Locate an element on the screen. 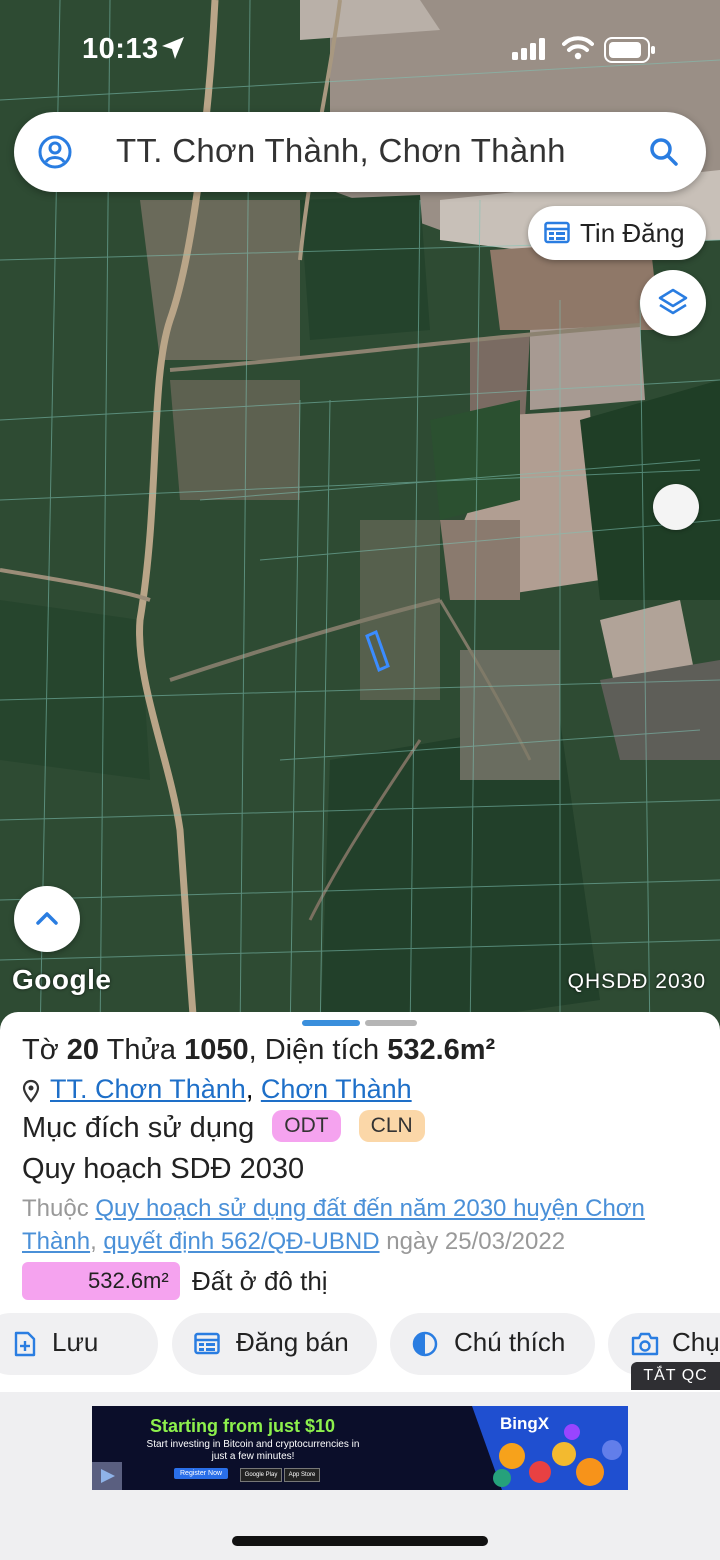 Image resolution: width=720 pixels, height=1560 pixels. app-store-badge: App Store is located at coordinates (302, 1475).